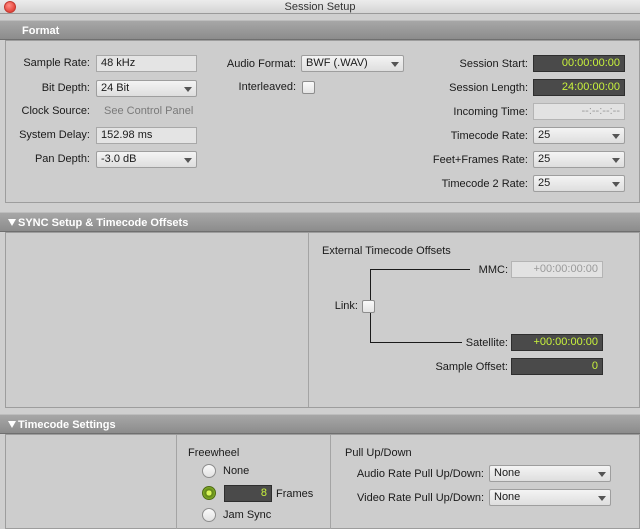 The image size is (640, 529). What do you see at coordinates (209, 515) in the screenshot?
I see `jam-sync-radio` at bounding box center [209, 515].